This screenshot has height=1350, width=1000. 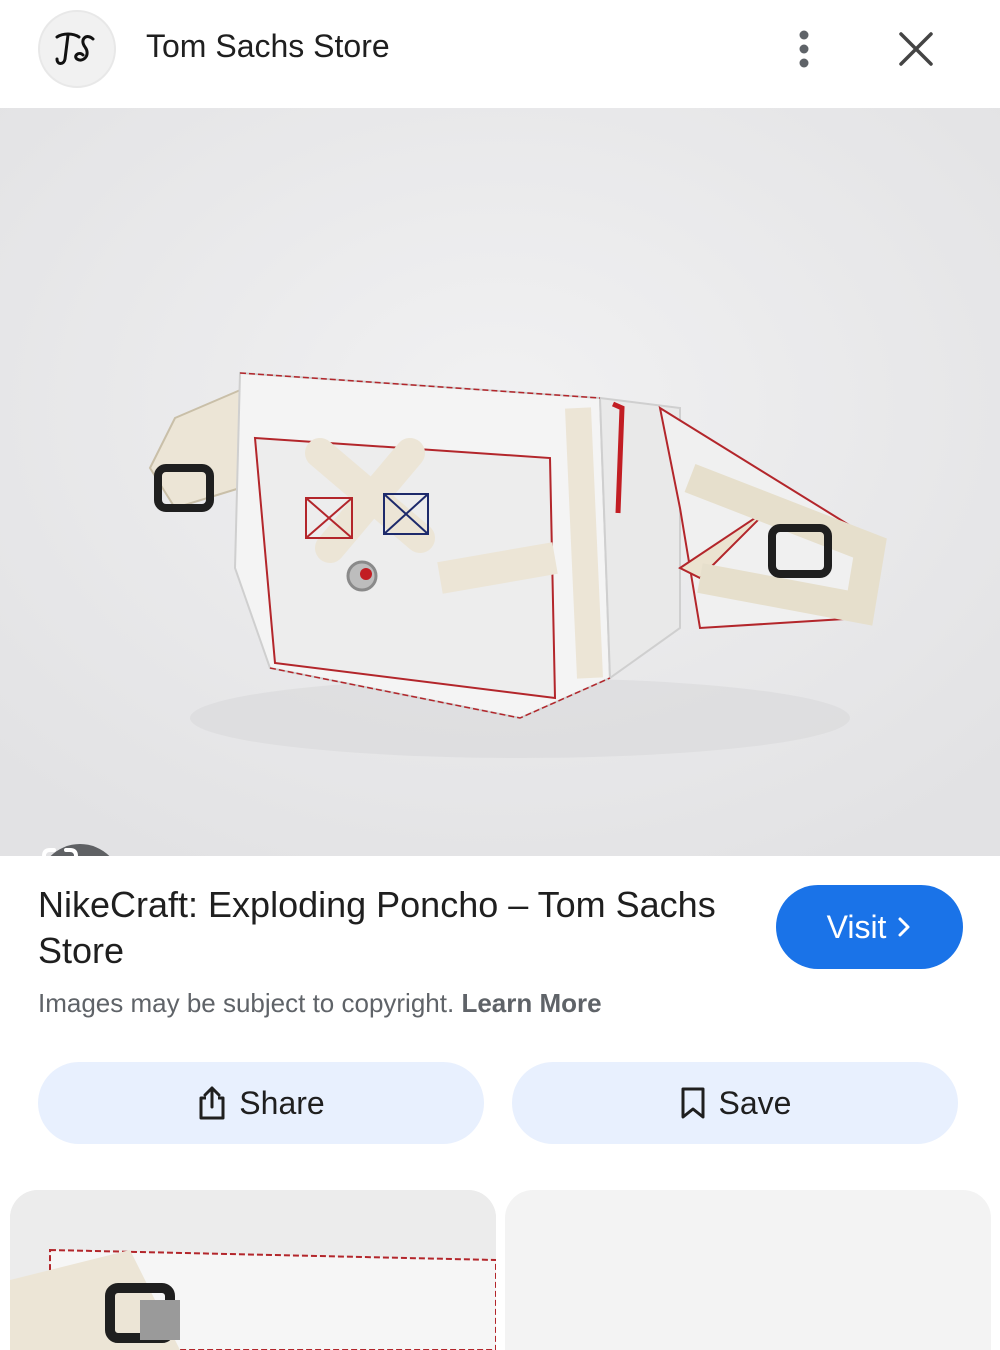 I want to click on close-button, so click(x=916, y=49).